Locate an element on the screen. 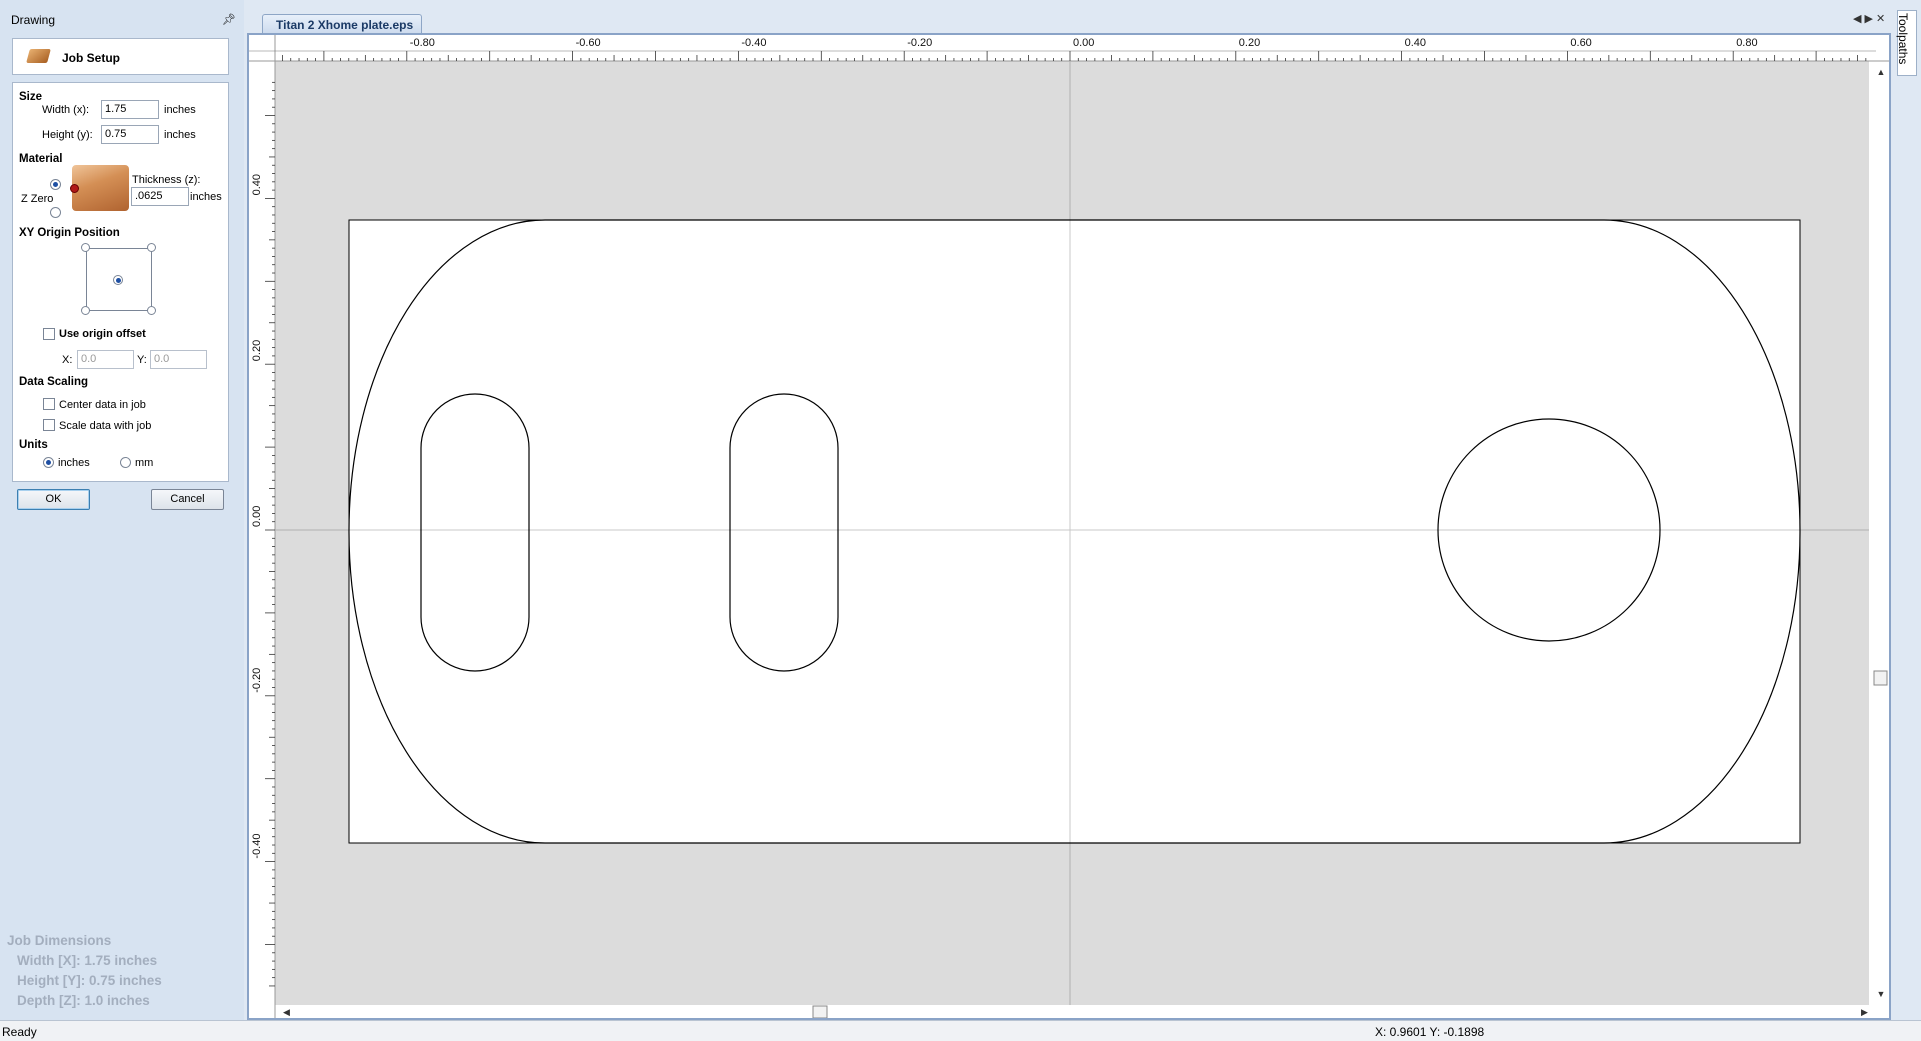  ruler-x-label: 0.60 is located at coordinates (1580, 43).